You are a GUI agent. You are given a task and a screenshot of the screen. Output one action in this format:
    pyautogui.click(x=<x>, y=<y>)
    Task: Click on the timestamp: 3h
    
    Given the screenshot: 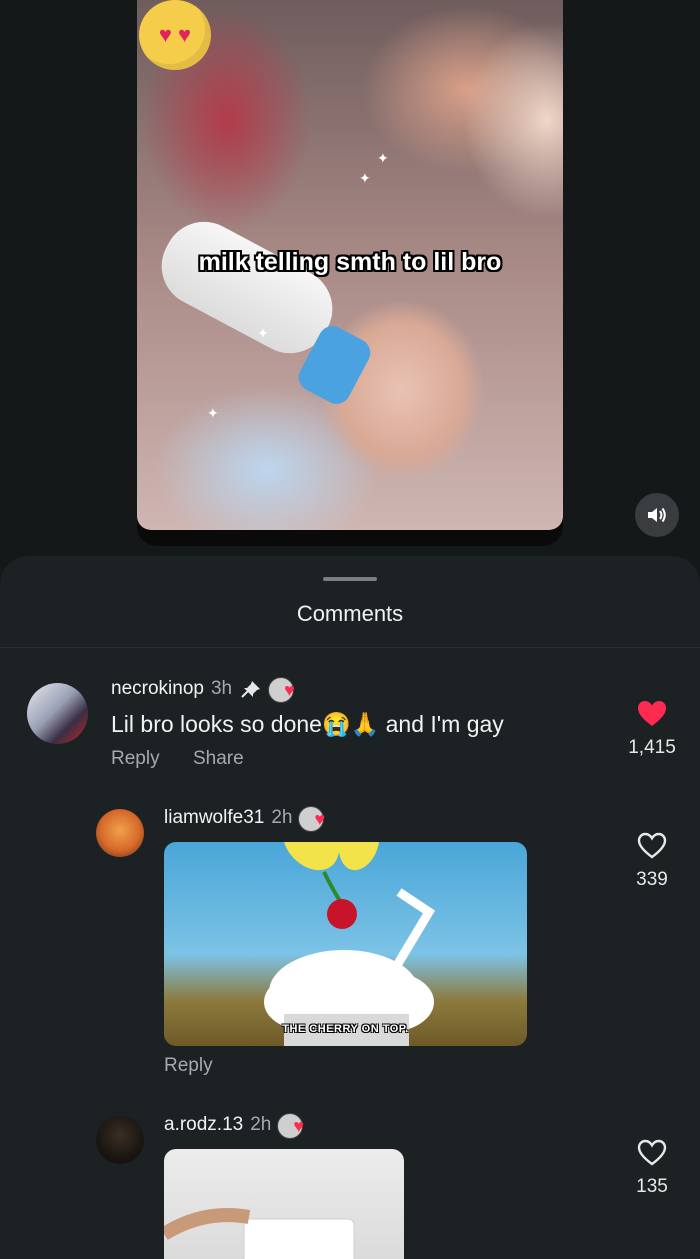 What is the action you would take?
    pyautogui.click(x=221, y=688)
    